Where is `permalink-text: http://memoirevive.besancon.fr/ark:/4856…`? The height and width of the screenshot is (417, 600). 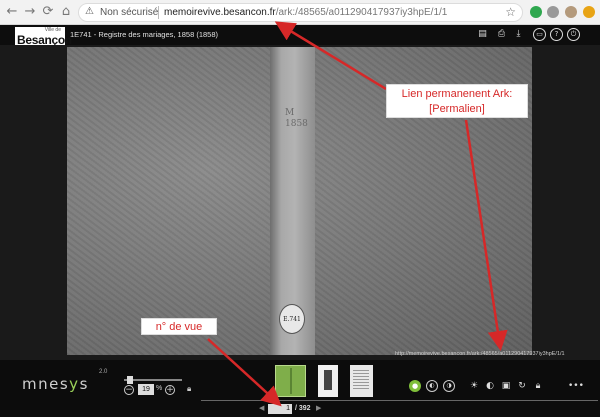
permalink-text: http://memoirevive.besancon.fr/ark:/4856… is located at coordinates (480, 354).